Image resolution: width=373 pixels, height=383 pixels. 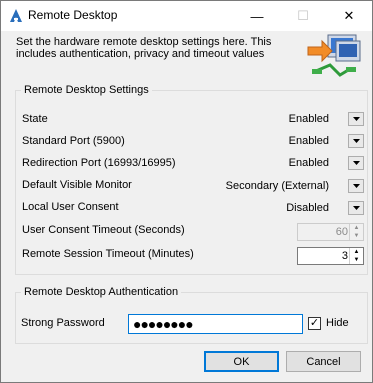 I want to click on redirection-port-label: Redirection Port (16993/16995), so click(x=99, y=163).